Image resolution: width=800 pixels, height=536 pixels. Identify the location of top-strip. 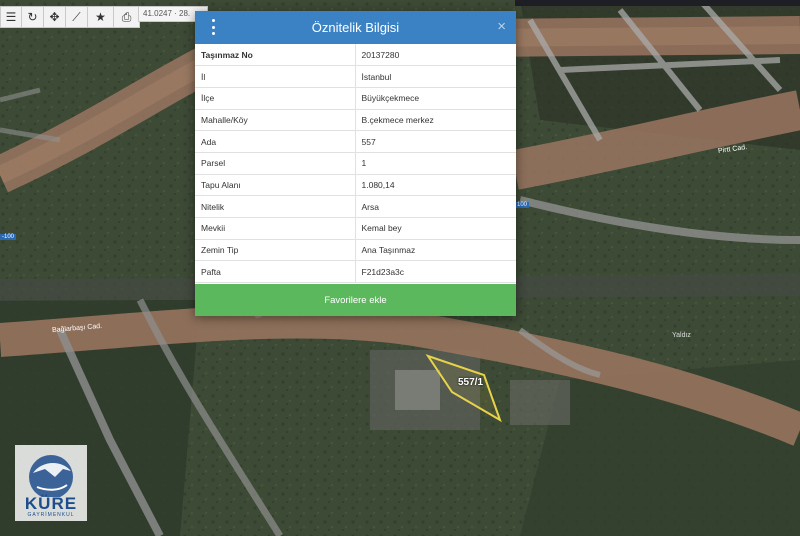
(657, 3).